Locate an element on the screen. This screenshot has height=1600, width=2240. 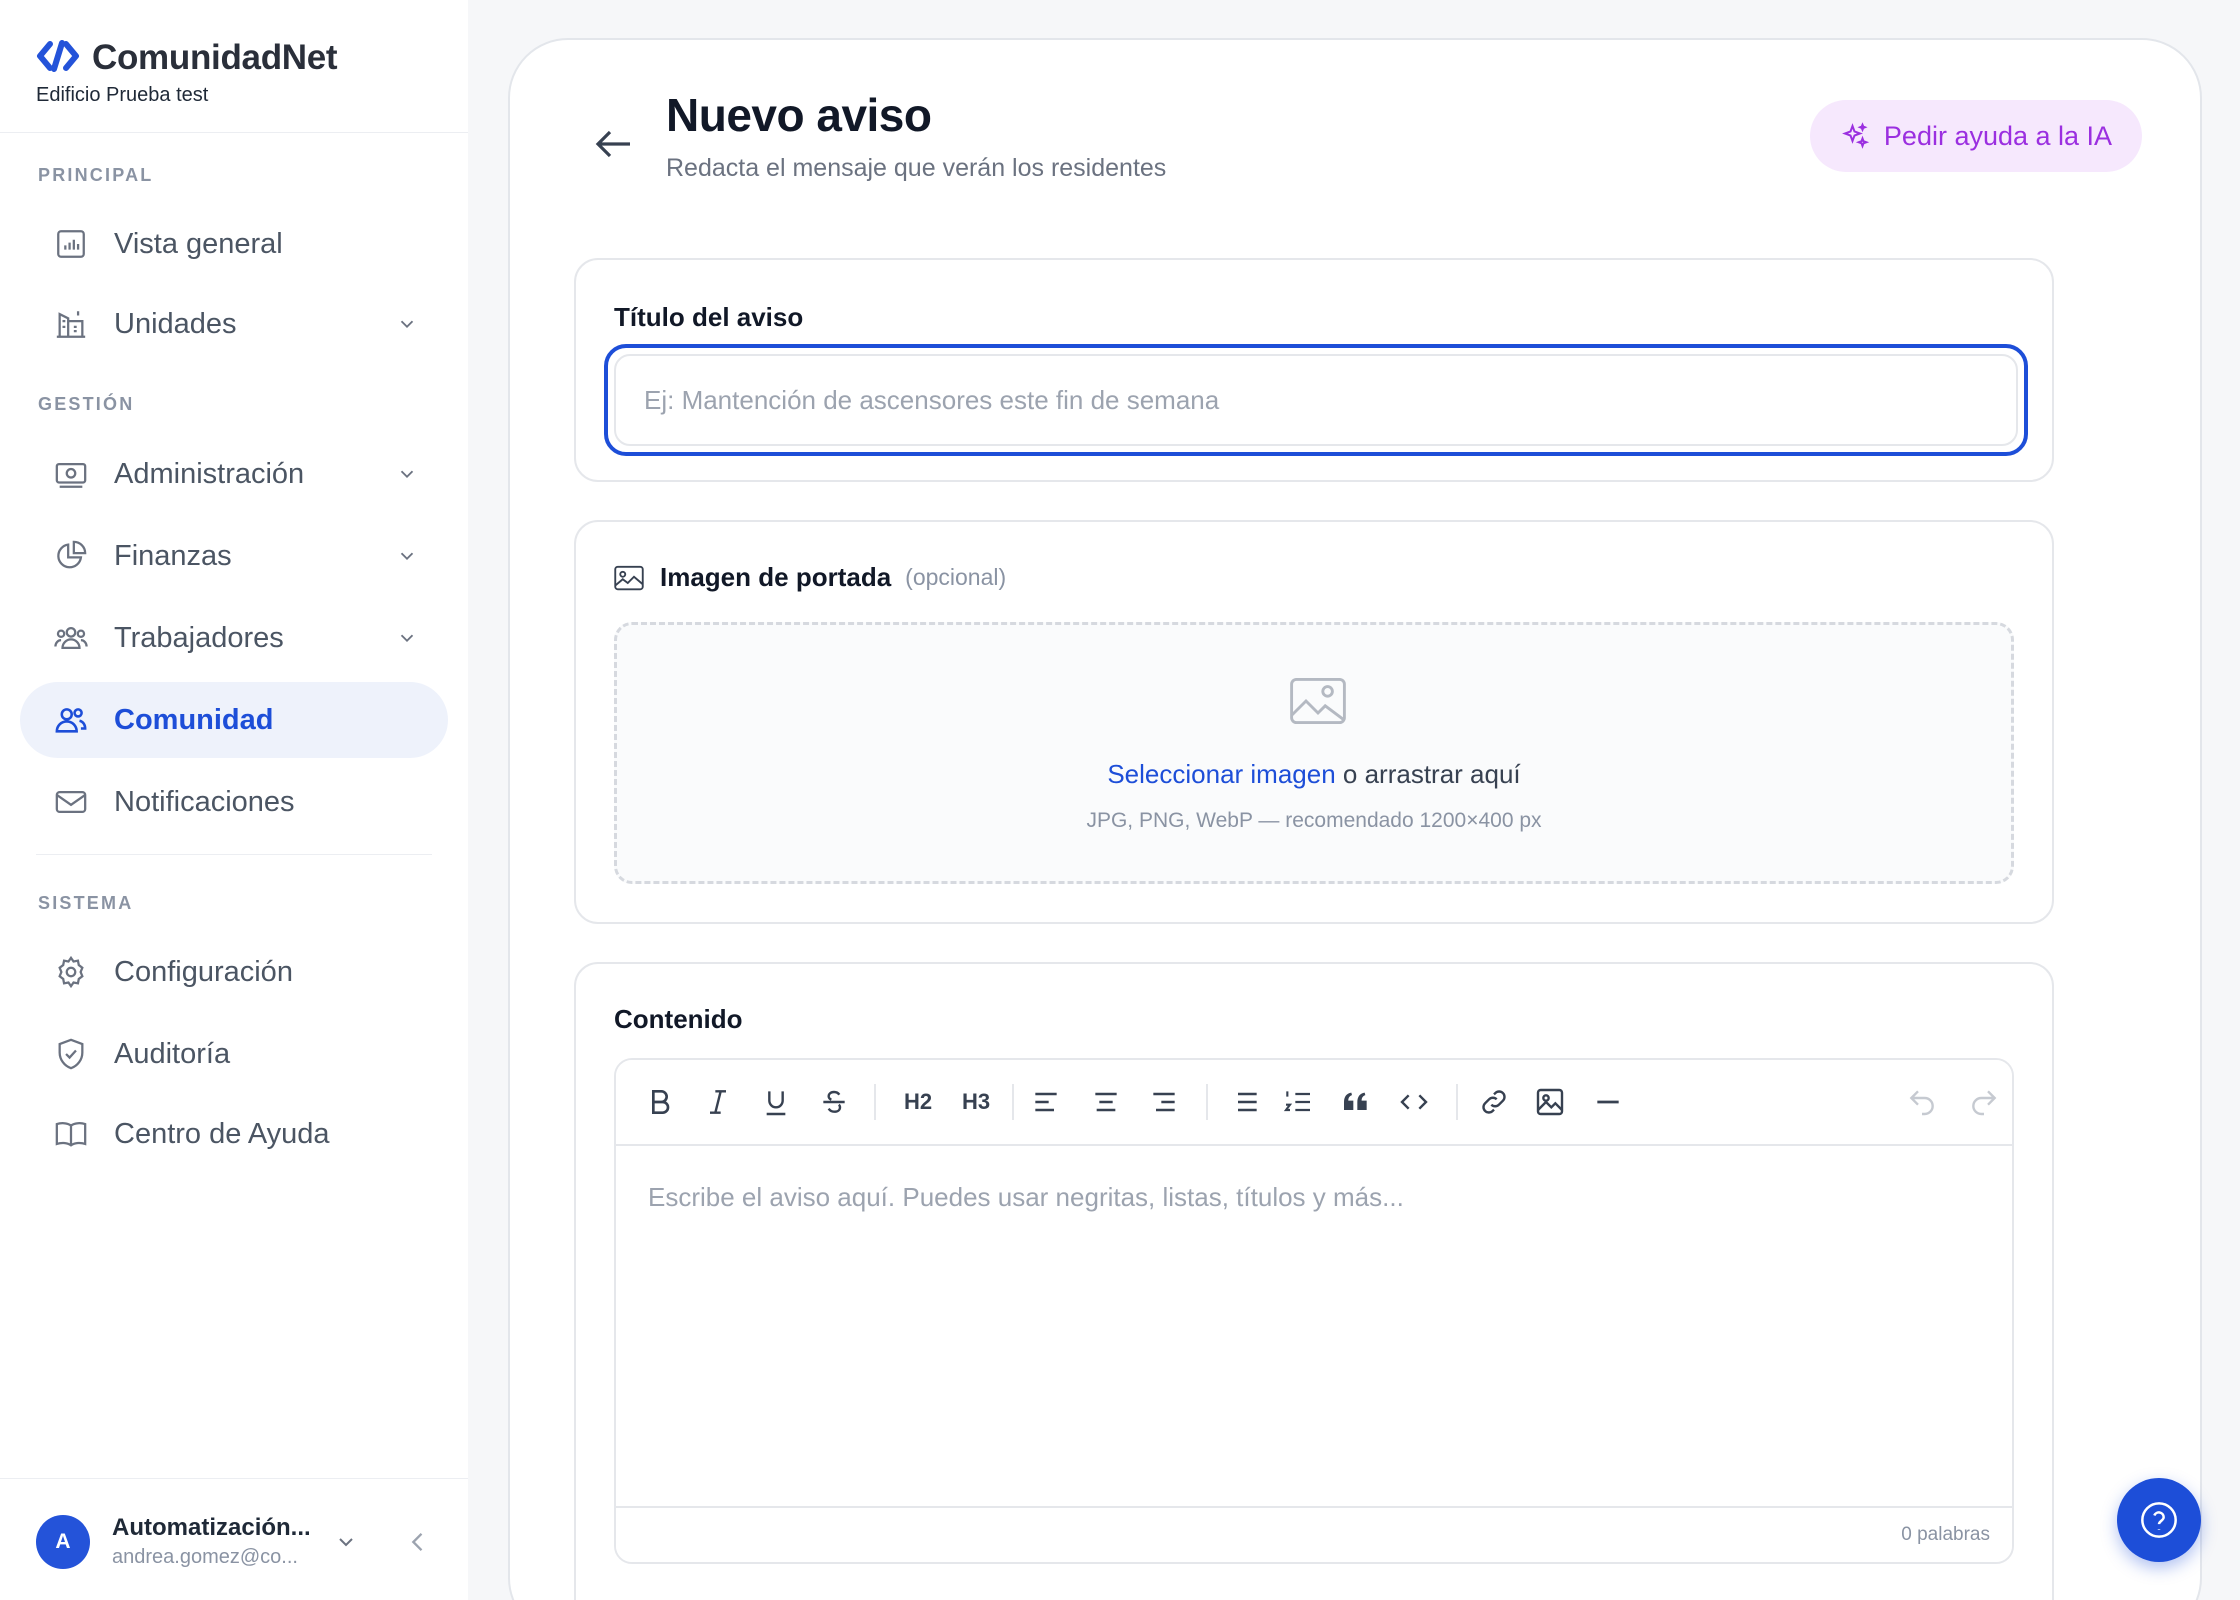
cover-optional: (opcional) is located at coordinates (956, 577).